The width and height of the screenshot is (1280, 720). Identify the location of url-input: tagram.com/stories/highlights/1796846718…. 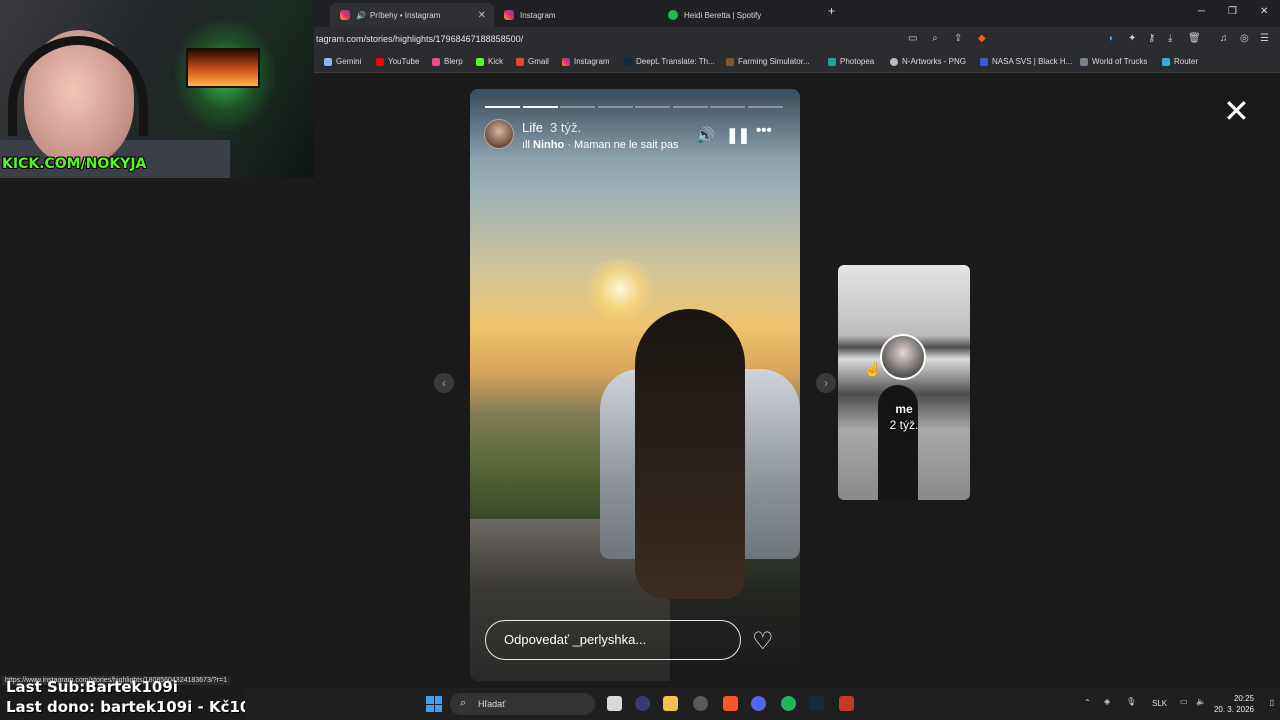
(419, 39).